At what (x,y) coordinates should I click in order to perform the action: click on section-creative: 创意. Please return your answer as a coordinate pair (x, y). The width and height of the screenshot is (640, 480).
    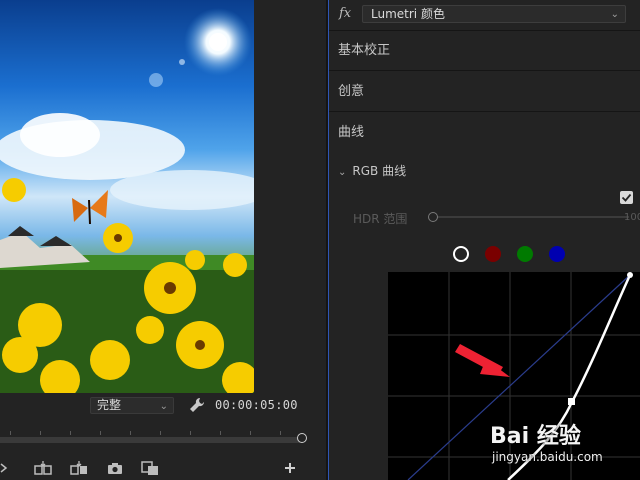
    Looking at the image, I should click on (484, 92).